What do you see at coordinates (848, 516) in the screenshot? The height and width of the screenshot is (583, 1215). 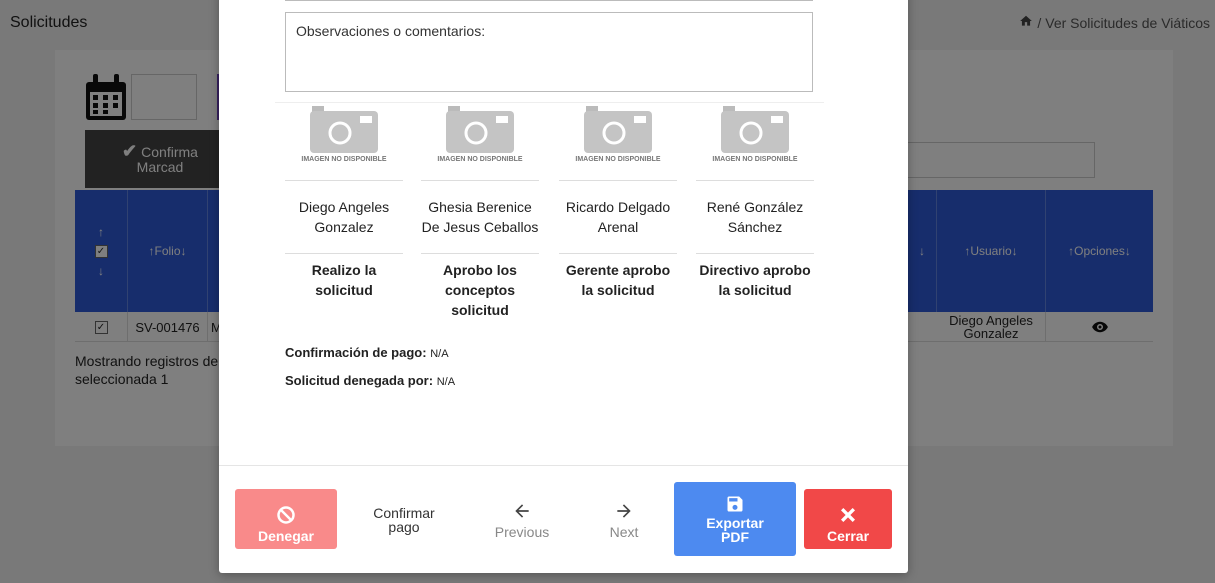 I see `close-icon` at bounding box center [848, 516].